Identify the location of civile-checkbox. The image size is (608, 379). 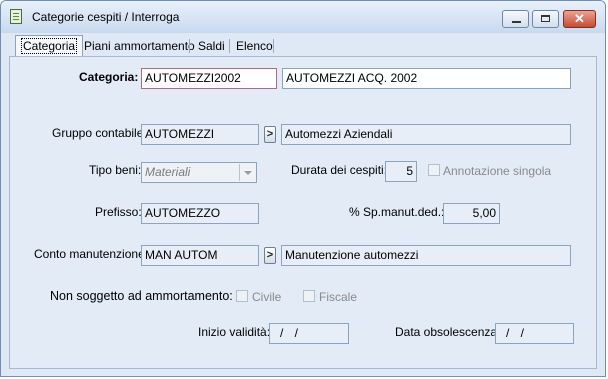
(242, 296).